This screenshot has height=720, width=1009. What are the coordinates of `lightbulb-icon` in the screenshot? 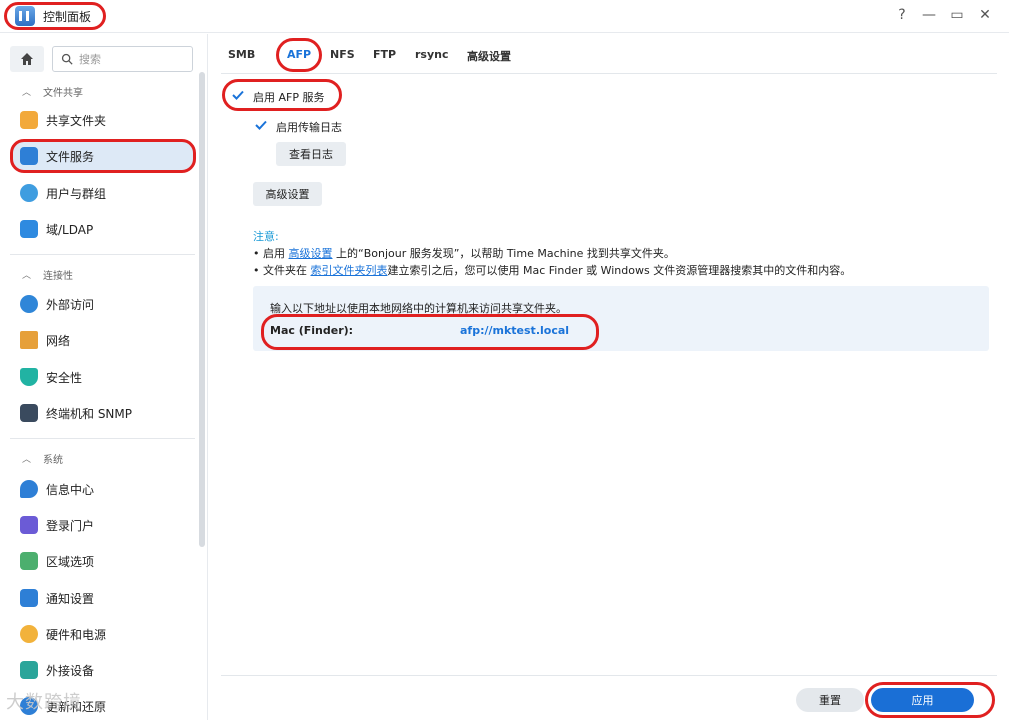 It's located at (29, 634).